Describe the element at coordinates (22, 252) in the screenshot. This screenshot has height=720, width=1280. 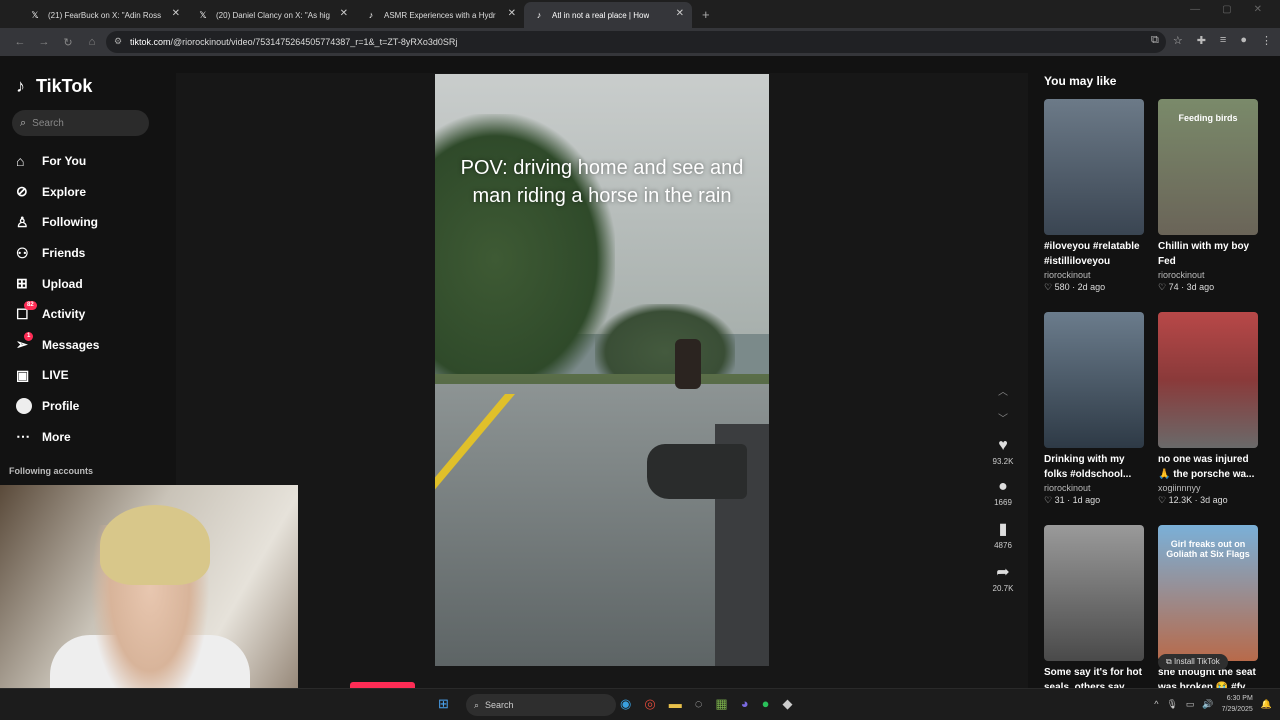
I see `friends-icon: ⚇` at that location.